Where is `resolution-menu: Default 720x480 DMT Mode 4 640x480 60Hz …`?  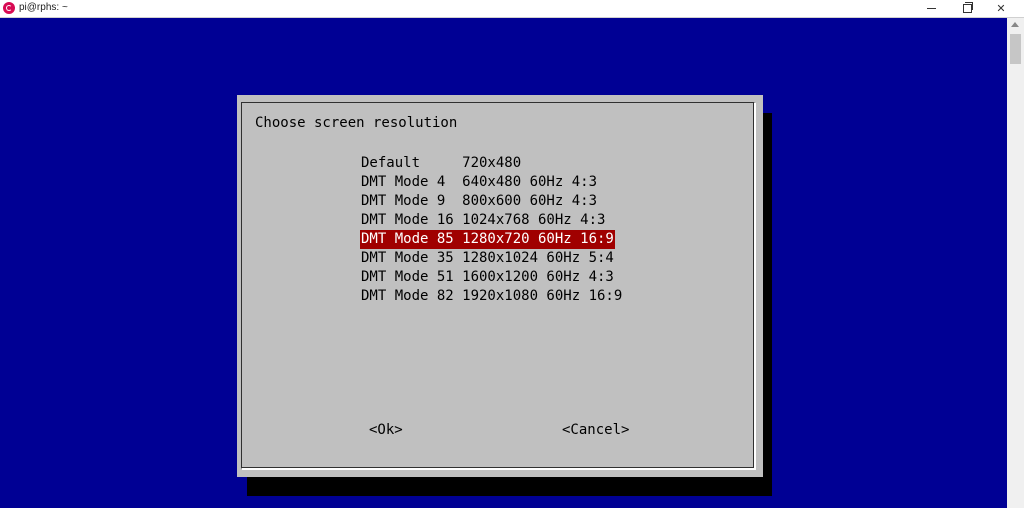 resolution-menu: Default 720x480 DMT Mode 4 640x480 60Hz … is located at coordinates (491, 228).